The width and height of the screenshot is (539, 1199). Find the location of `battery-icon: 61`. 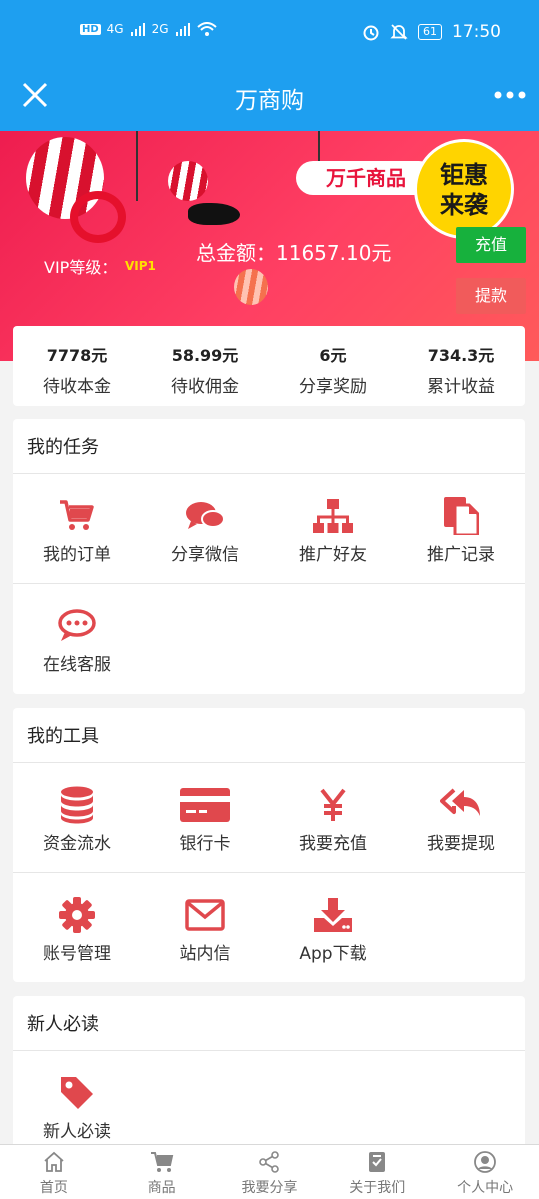

battery-icon: 61 is located at coordinates (430, 32).